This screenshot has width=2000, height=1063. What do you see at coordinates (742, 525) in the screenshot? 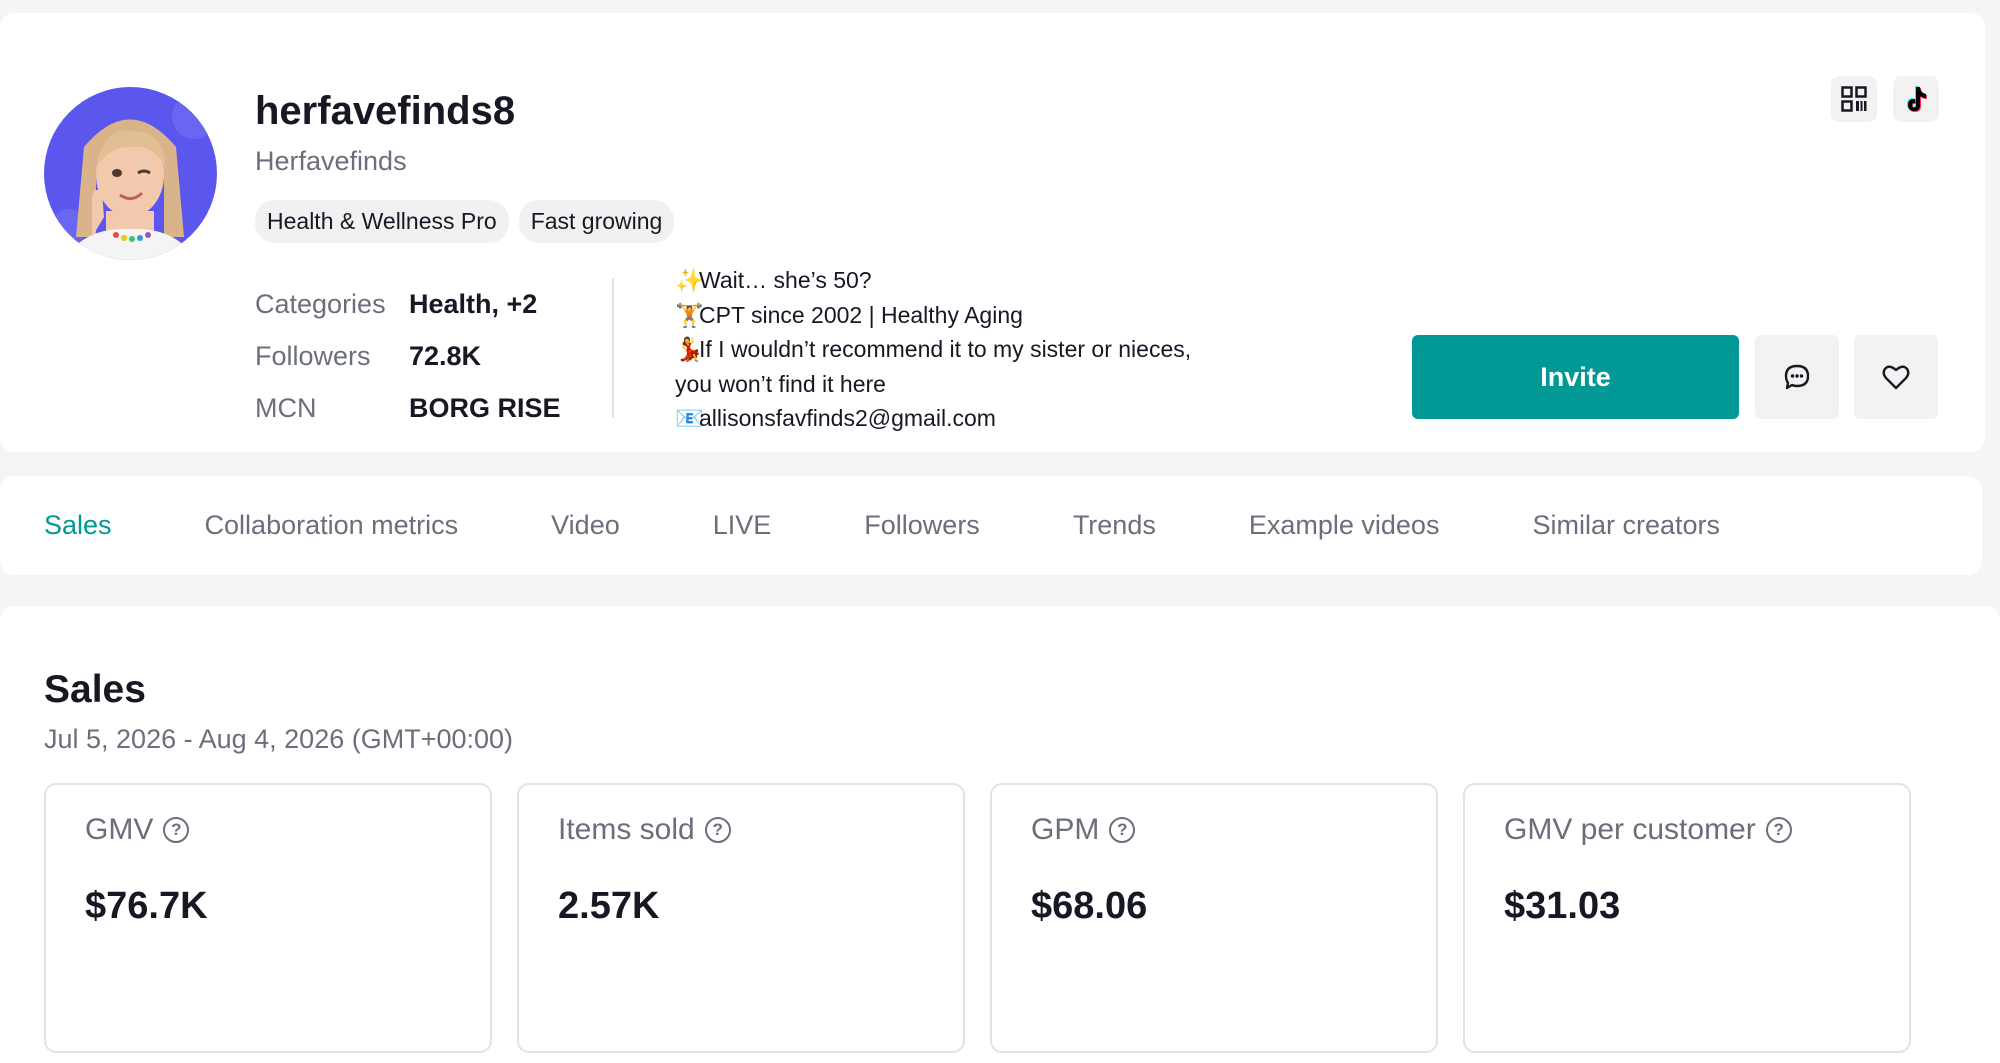
I see `tab-live: LIVE` at bounding box center [742, 525].